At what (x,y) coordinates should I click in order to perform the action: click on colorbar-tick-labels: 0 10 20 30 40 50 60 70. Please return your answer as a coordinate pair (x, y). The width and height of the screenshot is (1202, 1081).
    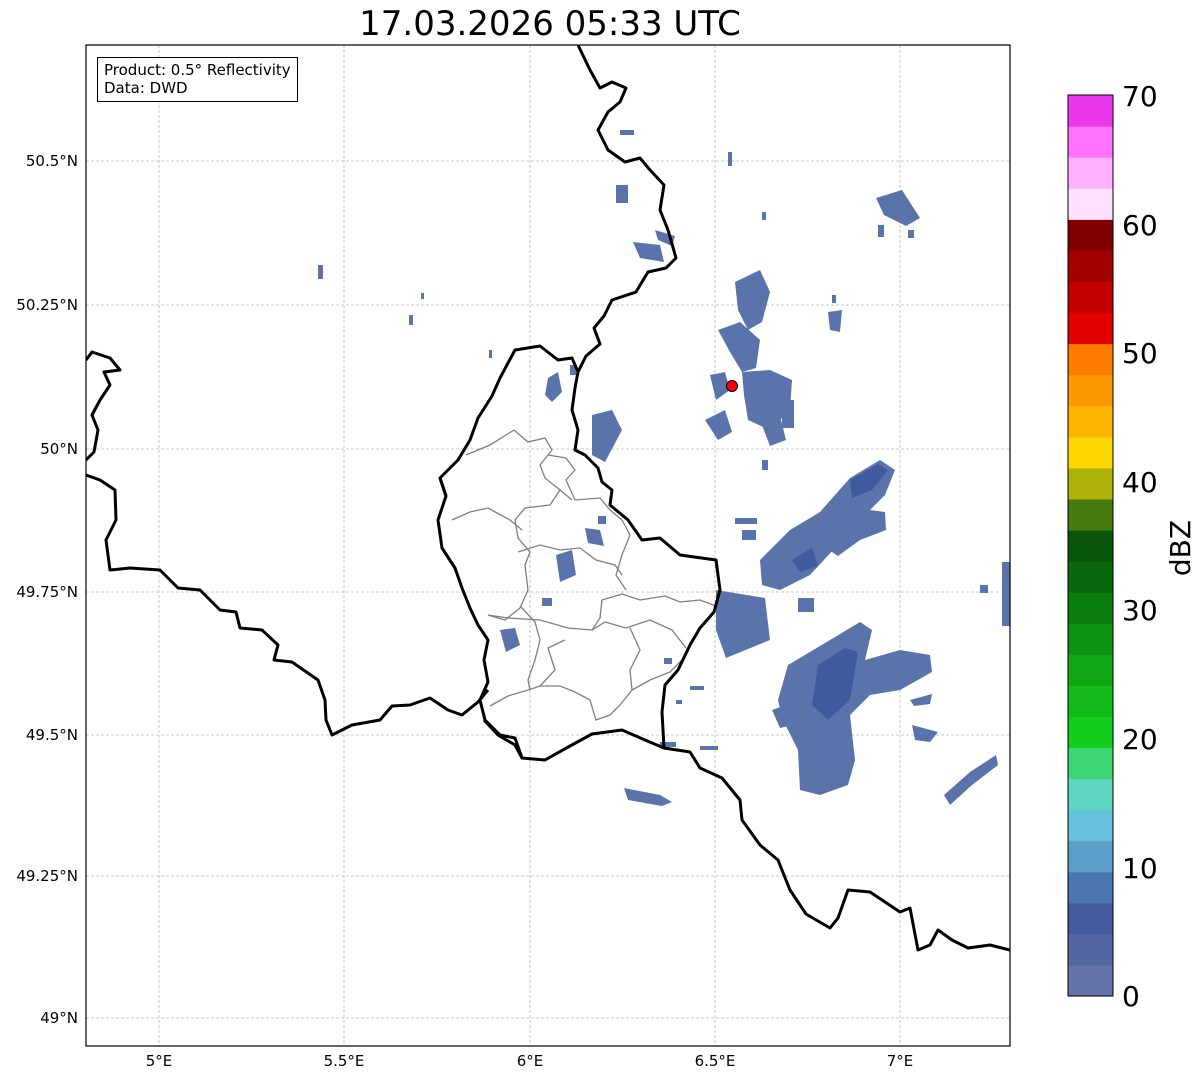
    Looking at the image, I should click on (1140, 546).